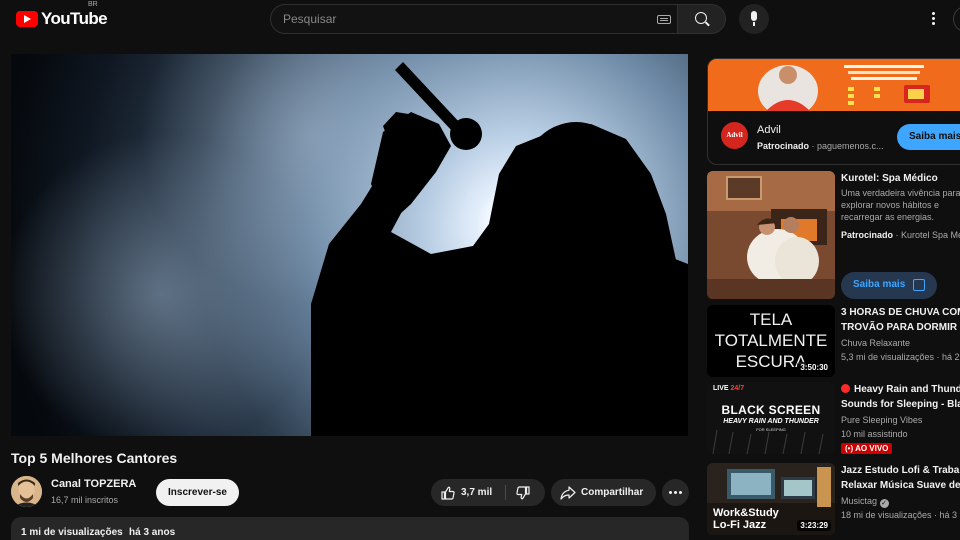 This screenshot has height=540, width=960. I want to click on promoted-thumbnail, so click(771, 235).